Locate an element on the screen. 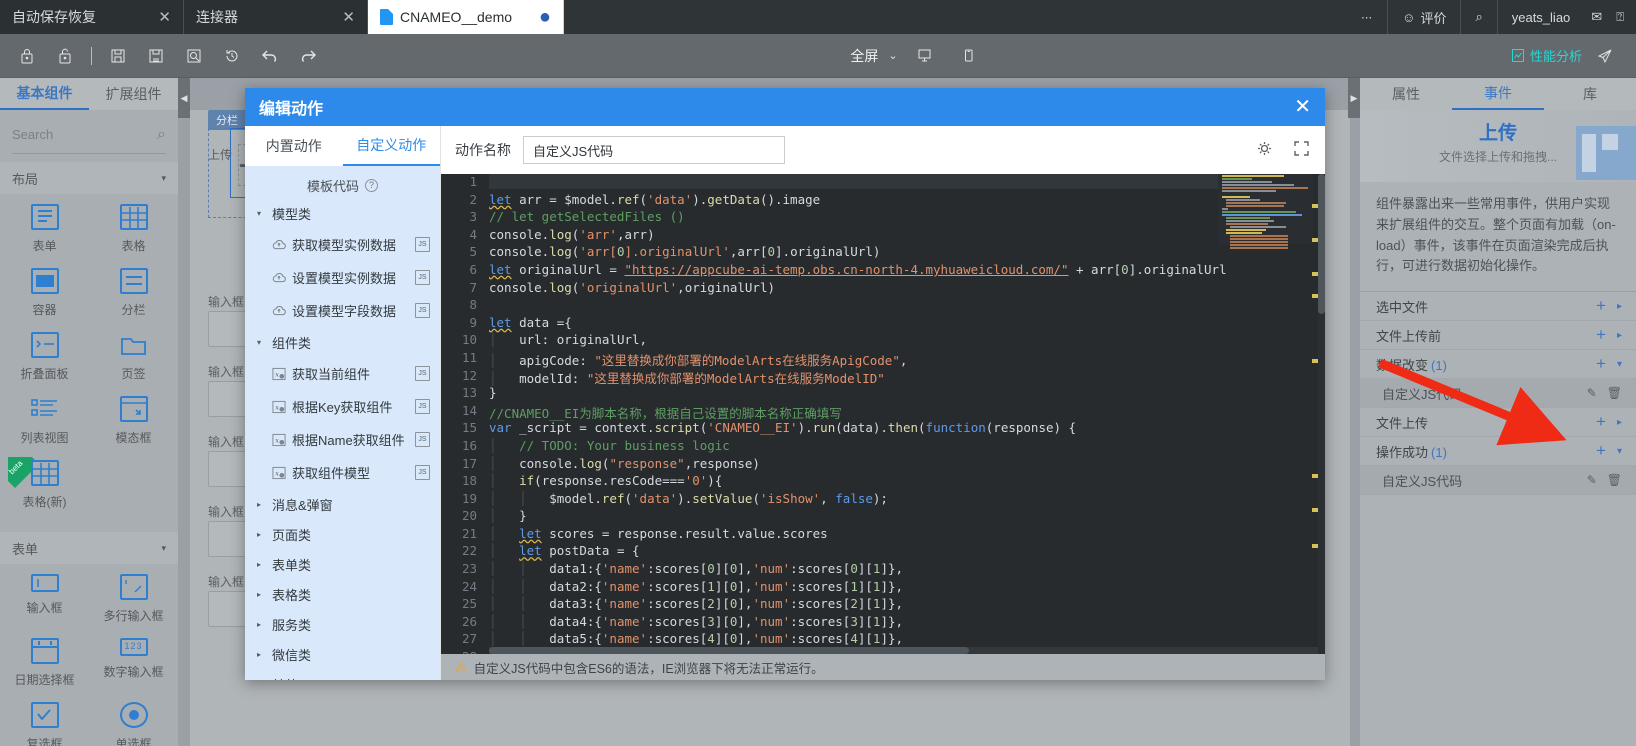 The image size is (1636, 746). tree-item-set-model-instance-data: 设置模型实例数据 JS is located at coordinates (342, 277).